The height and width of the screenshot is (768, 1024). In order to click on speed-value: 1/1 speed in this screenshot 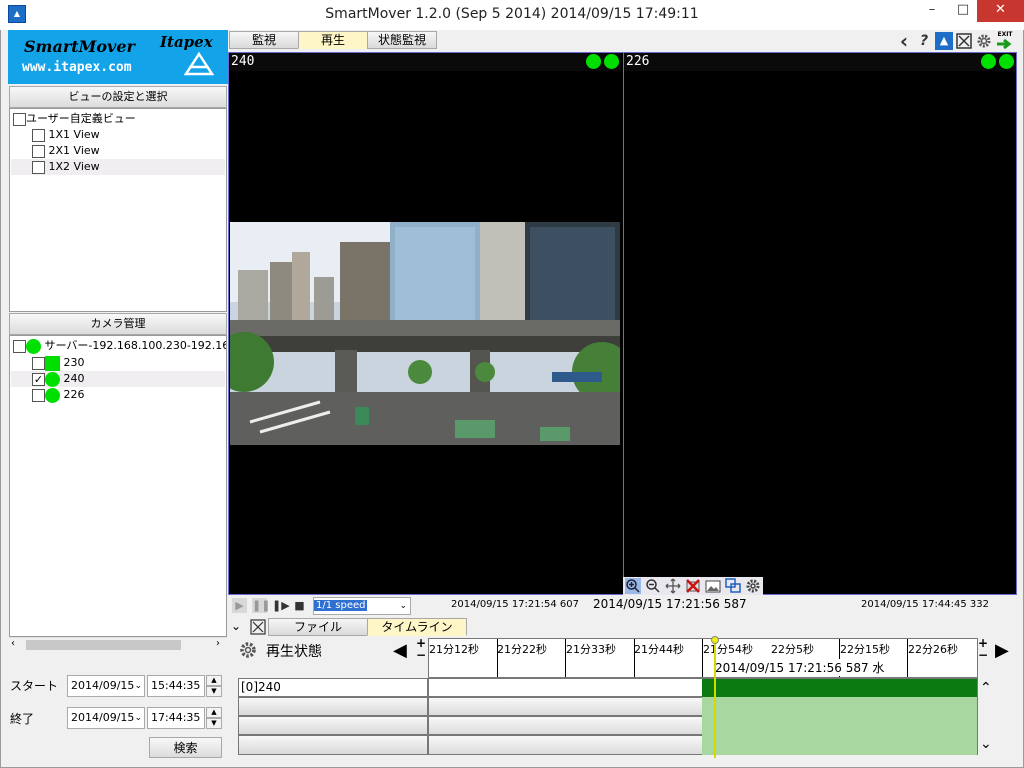, I will do `click(341, 605)`.